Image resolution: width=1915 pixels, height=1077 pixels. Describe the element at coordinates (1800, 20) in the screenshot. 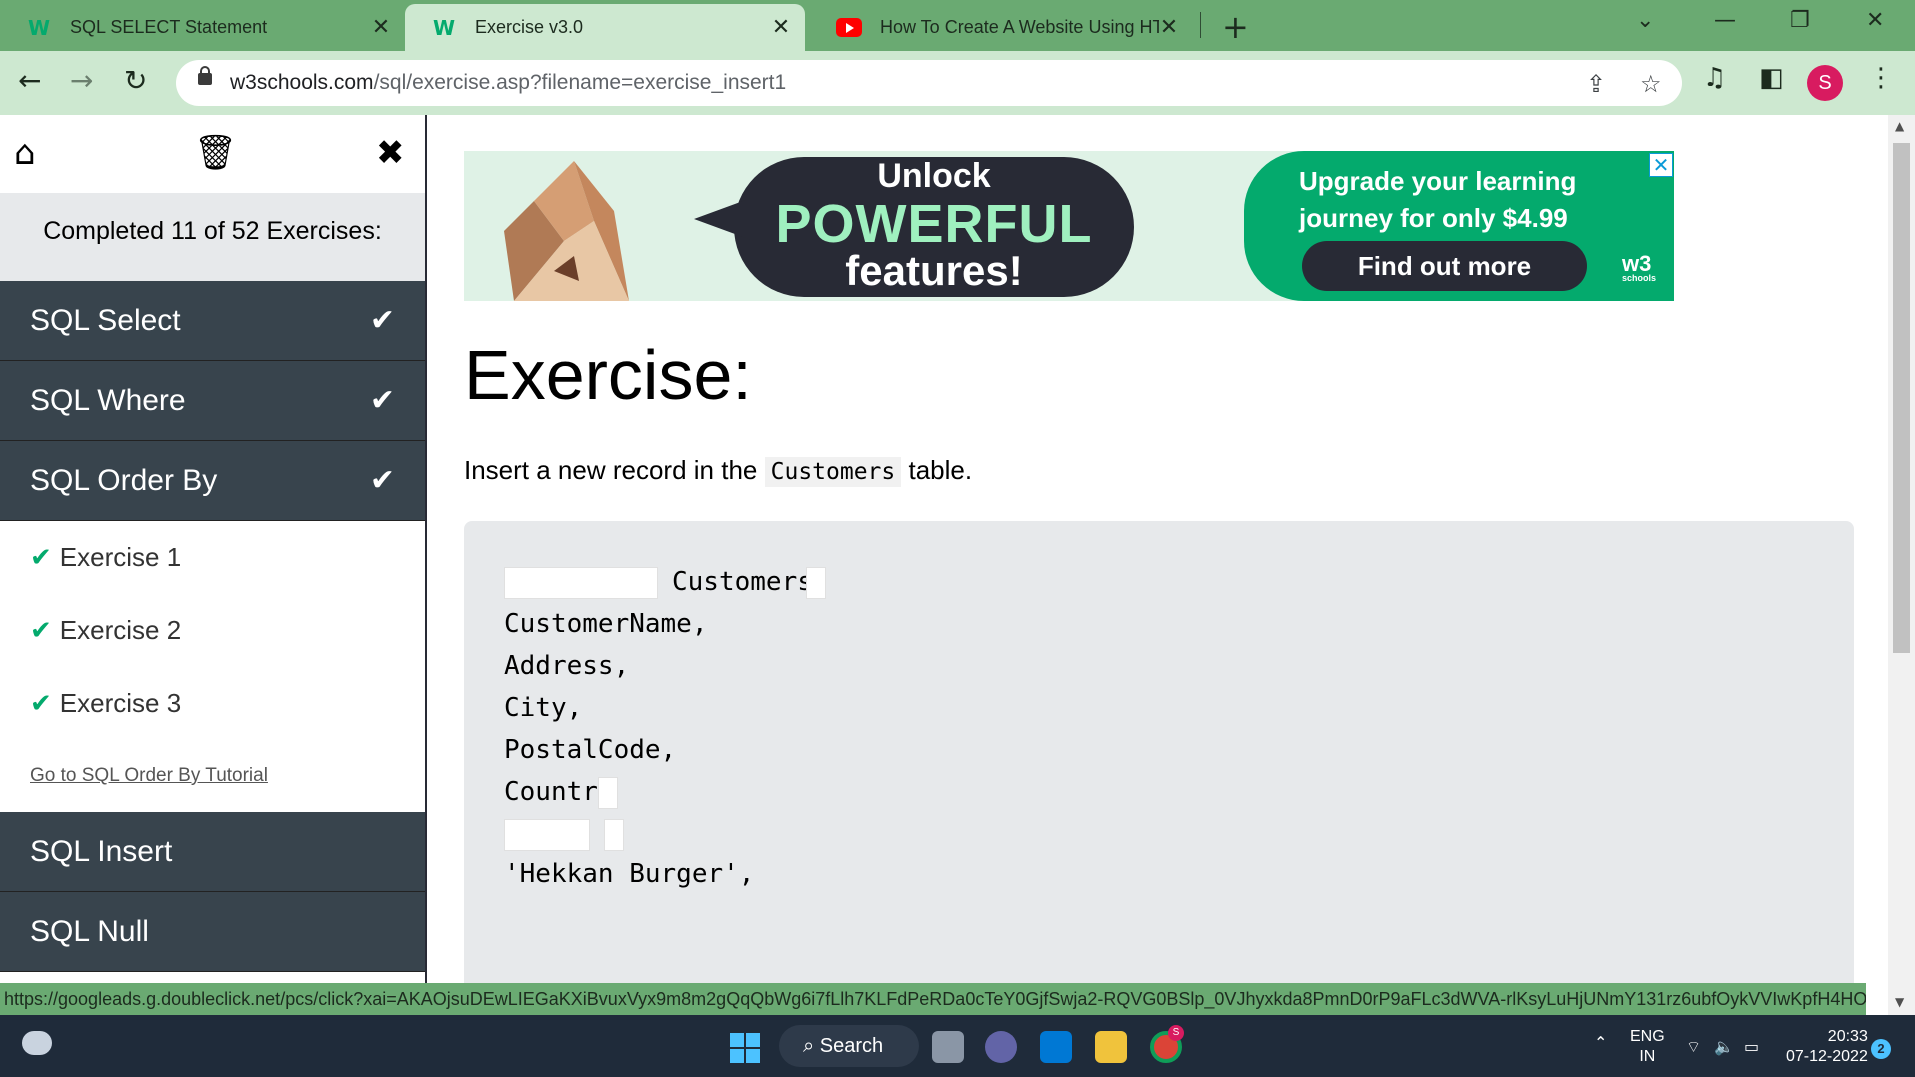

I see `restore-button: ❐` at that location.